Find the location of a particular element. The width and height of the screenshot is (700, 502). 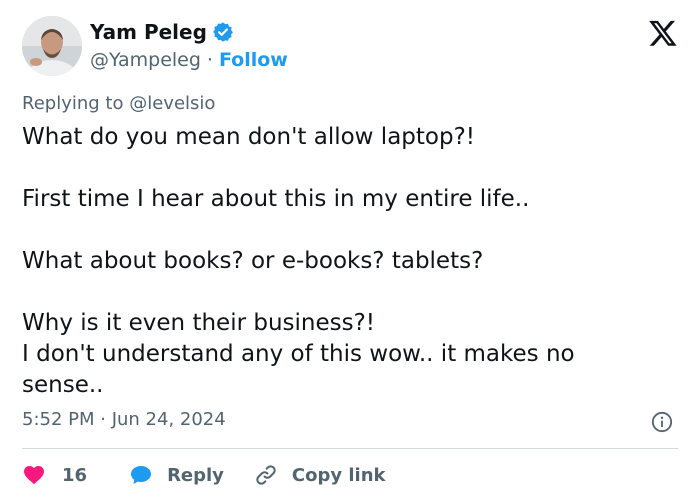

tweet-header: Yam Peleg @Yampeleg · Follow is located at coordinates (352, 47).